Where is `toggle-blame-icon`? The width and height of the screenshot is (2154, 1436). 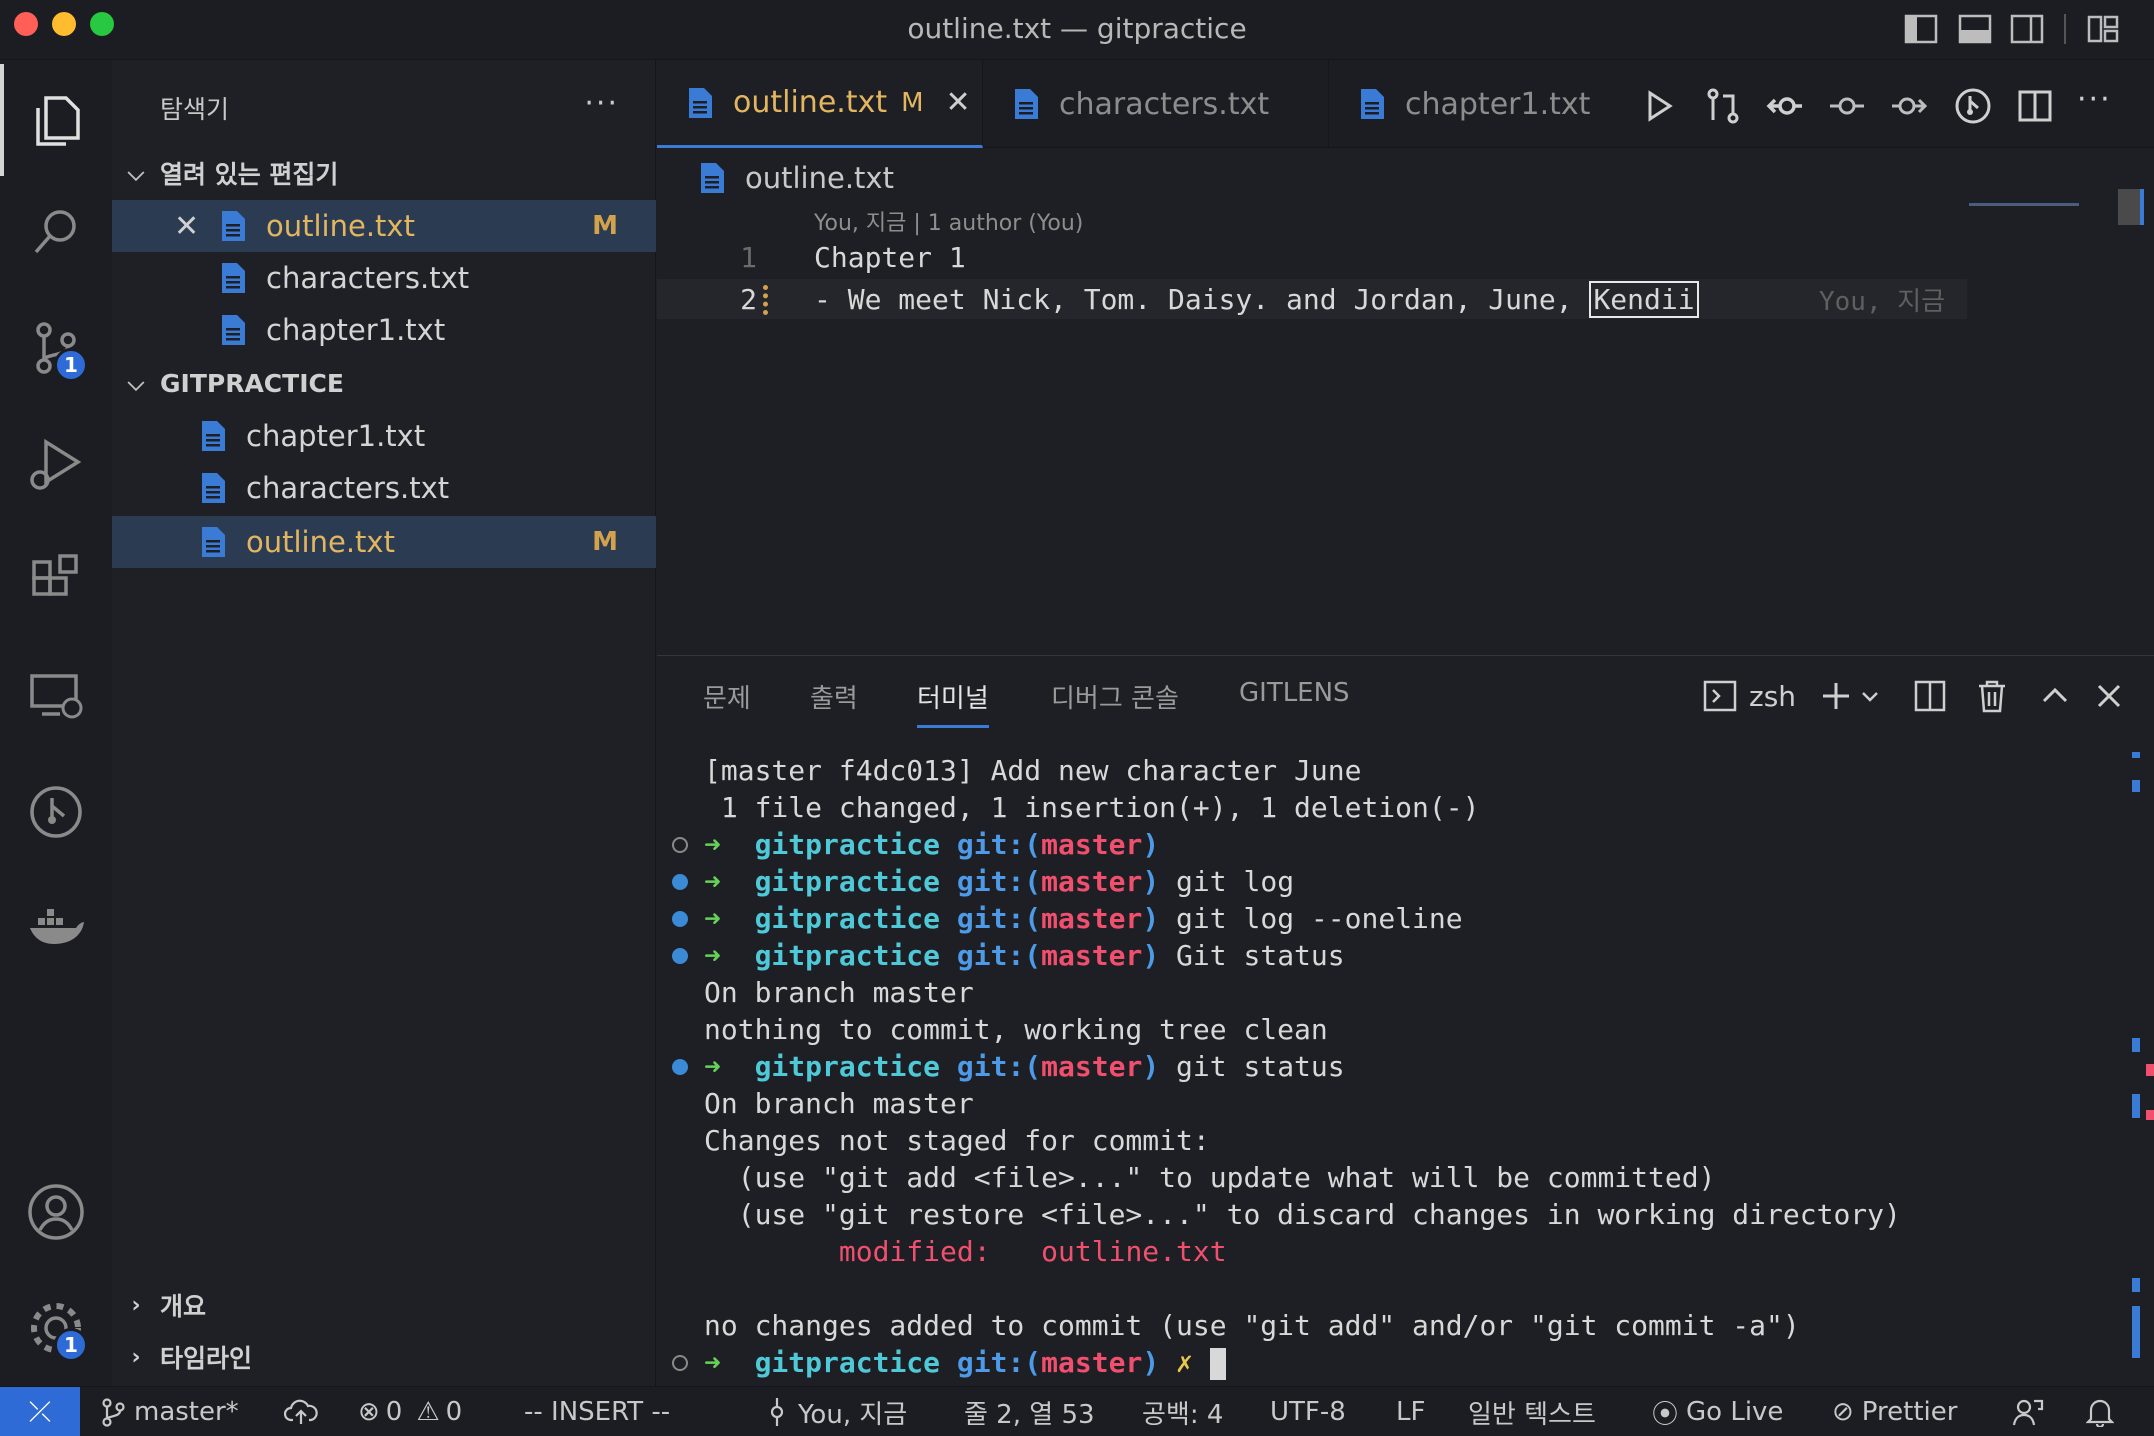 toggle-blame-icon is located at coordinates (1973, 106).